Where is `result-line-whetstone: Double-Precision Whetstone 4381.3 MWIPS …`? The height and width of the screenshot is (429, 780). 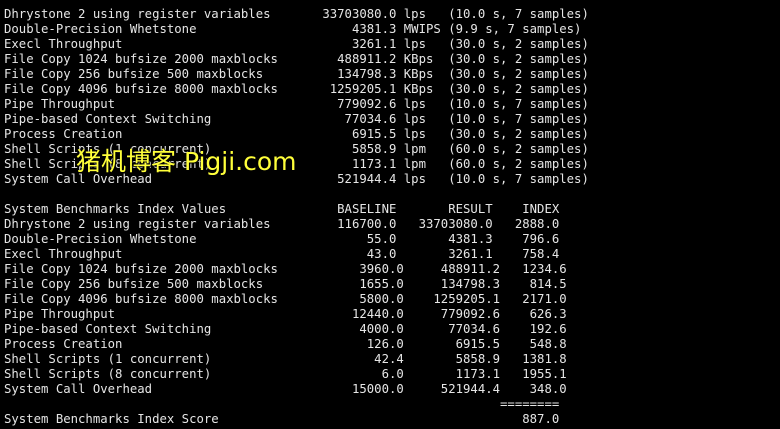 result-line-whetstone: Double-Precision Whetstone 4381.3 MWIPS … is located at coordinates (293, 29).